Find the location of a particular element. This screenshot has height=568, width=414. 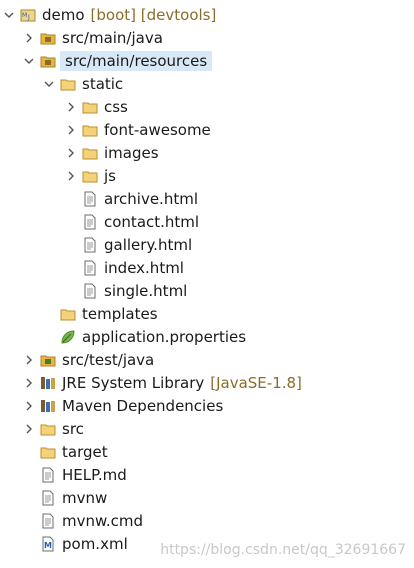

tree-item-label: JRE System Library is located at coordinates (133, 383).